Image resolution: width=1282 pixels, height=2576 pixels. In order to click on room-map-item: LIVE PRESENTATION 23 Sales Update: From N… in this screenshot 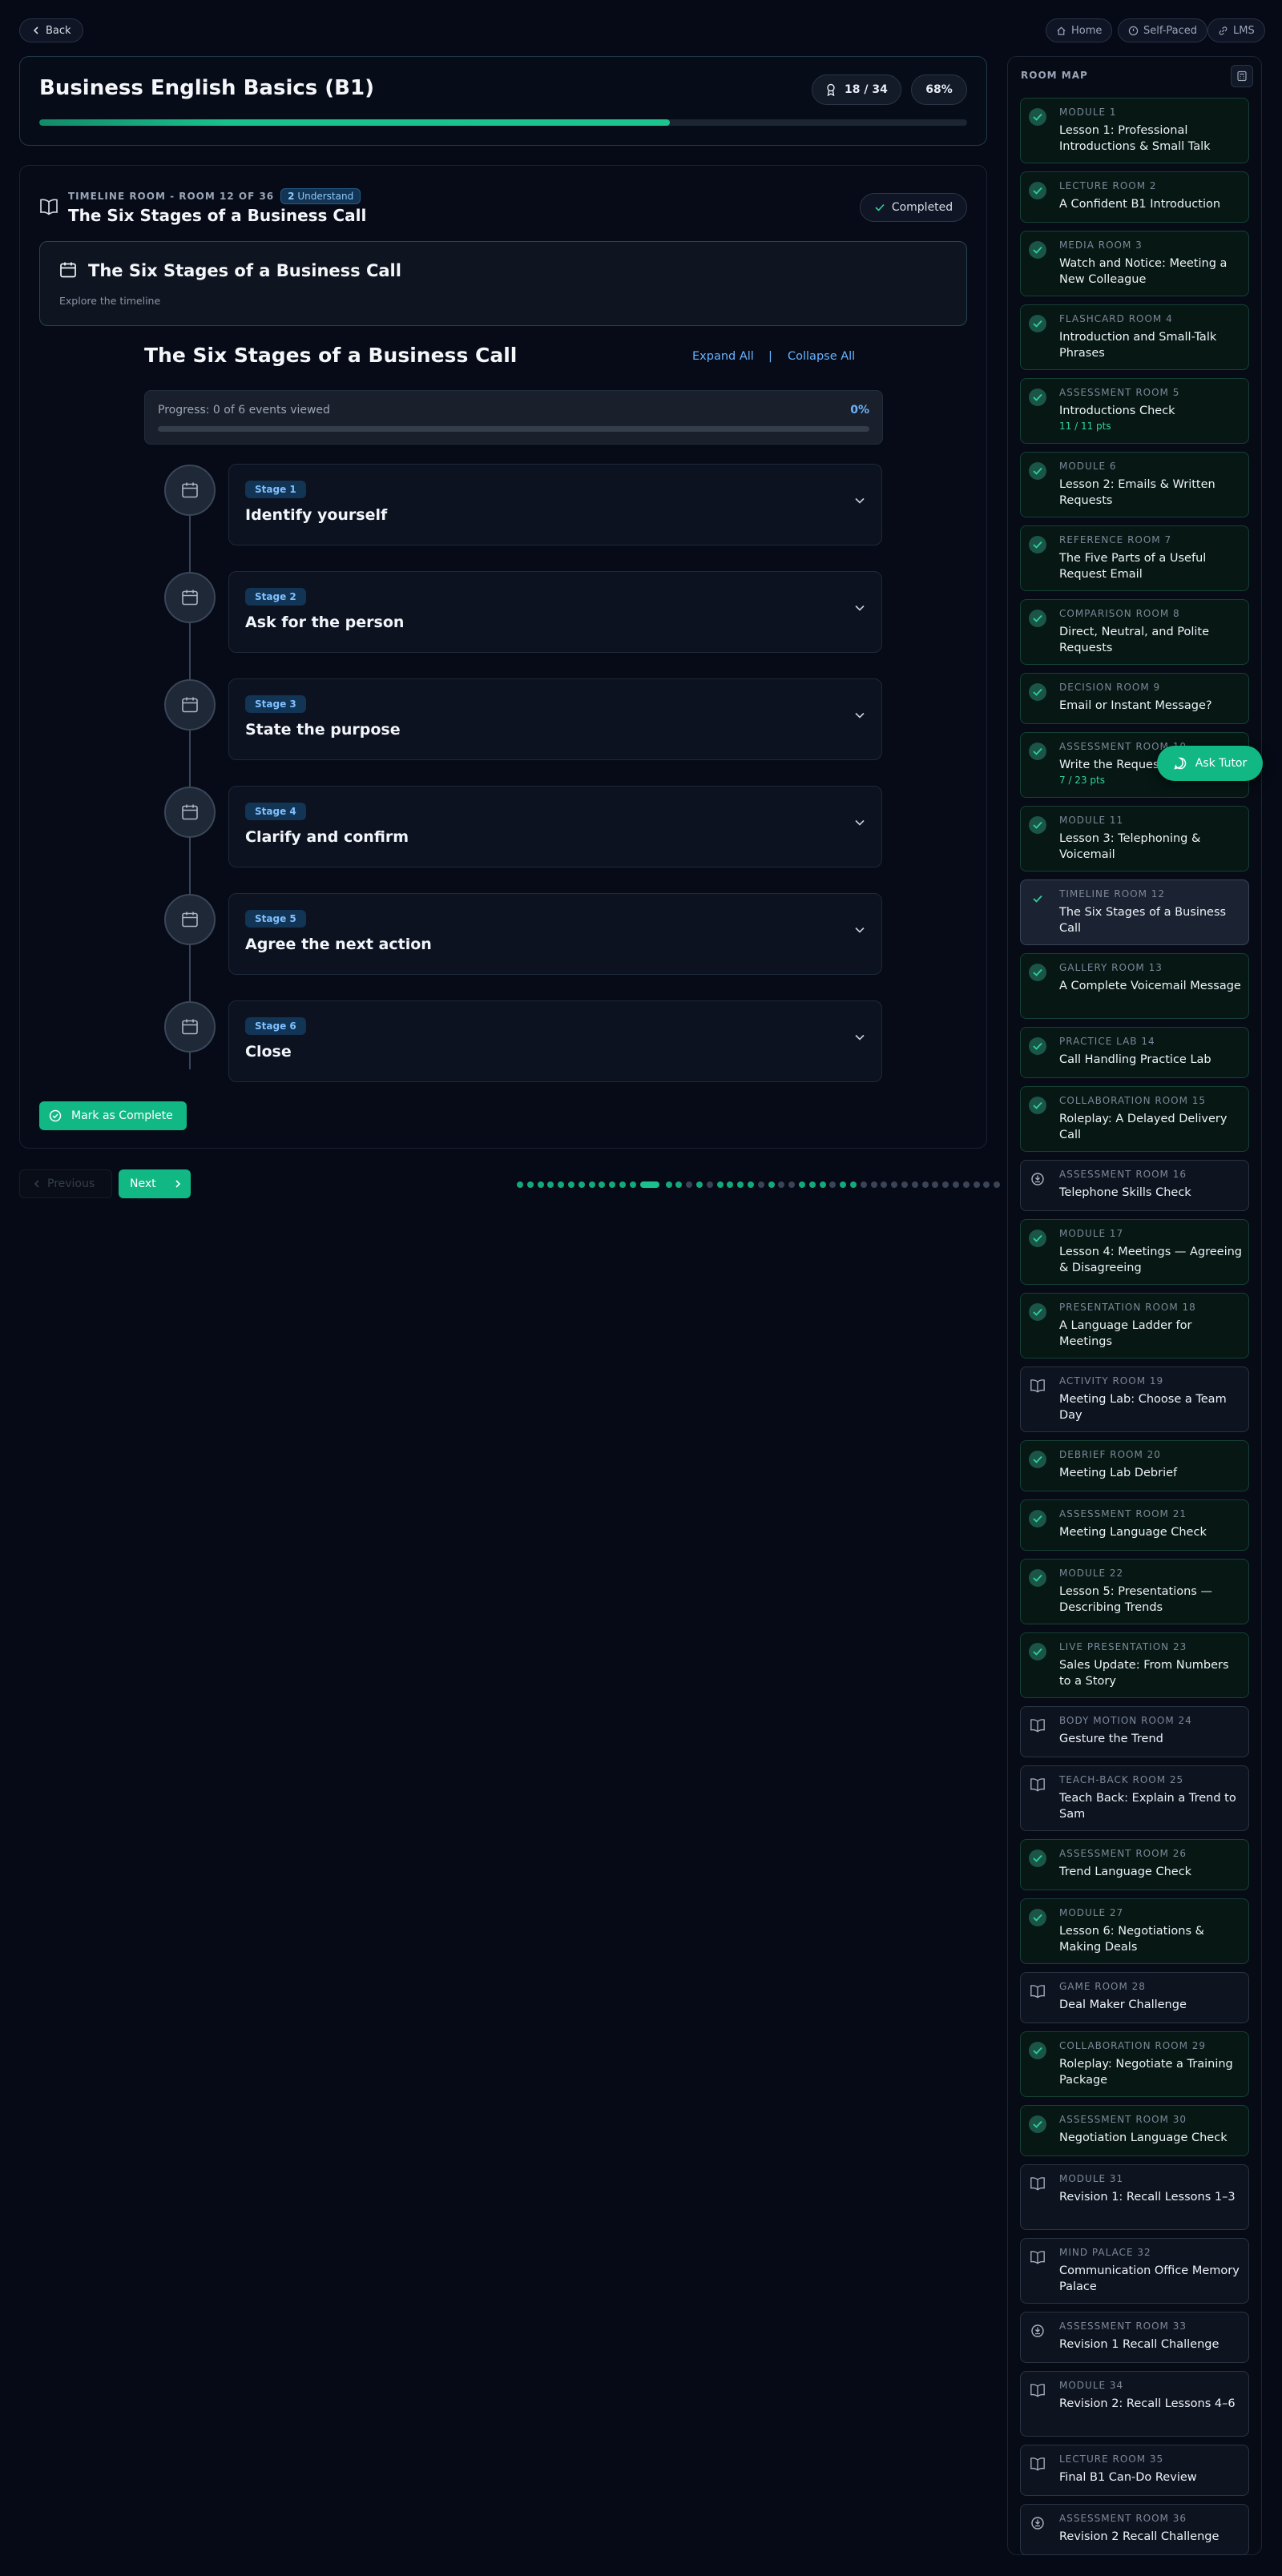, I will do `click(1135, 1665)`.